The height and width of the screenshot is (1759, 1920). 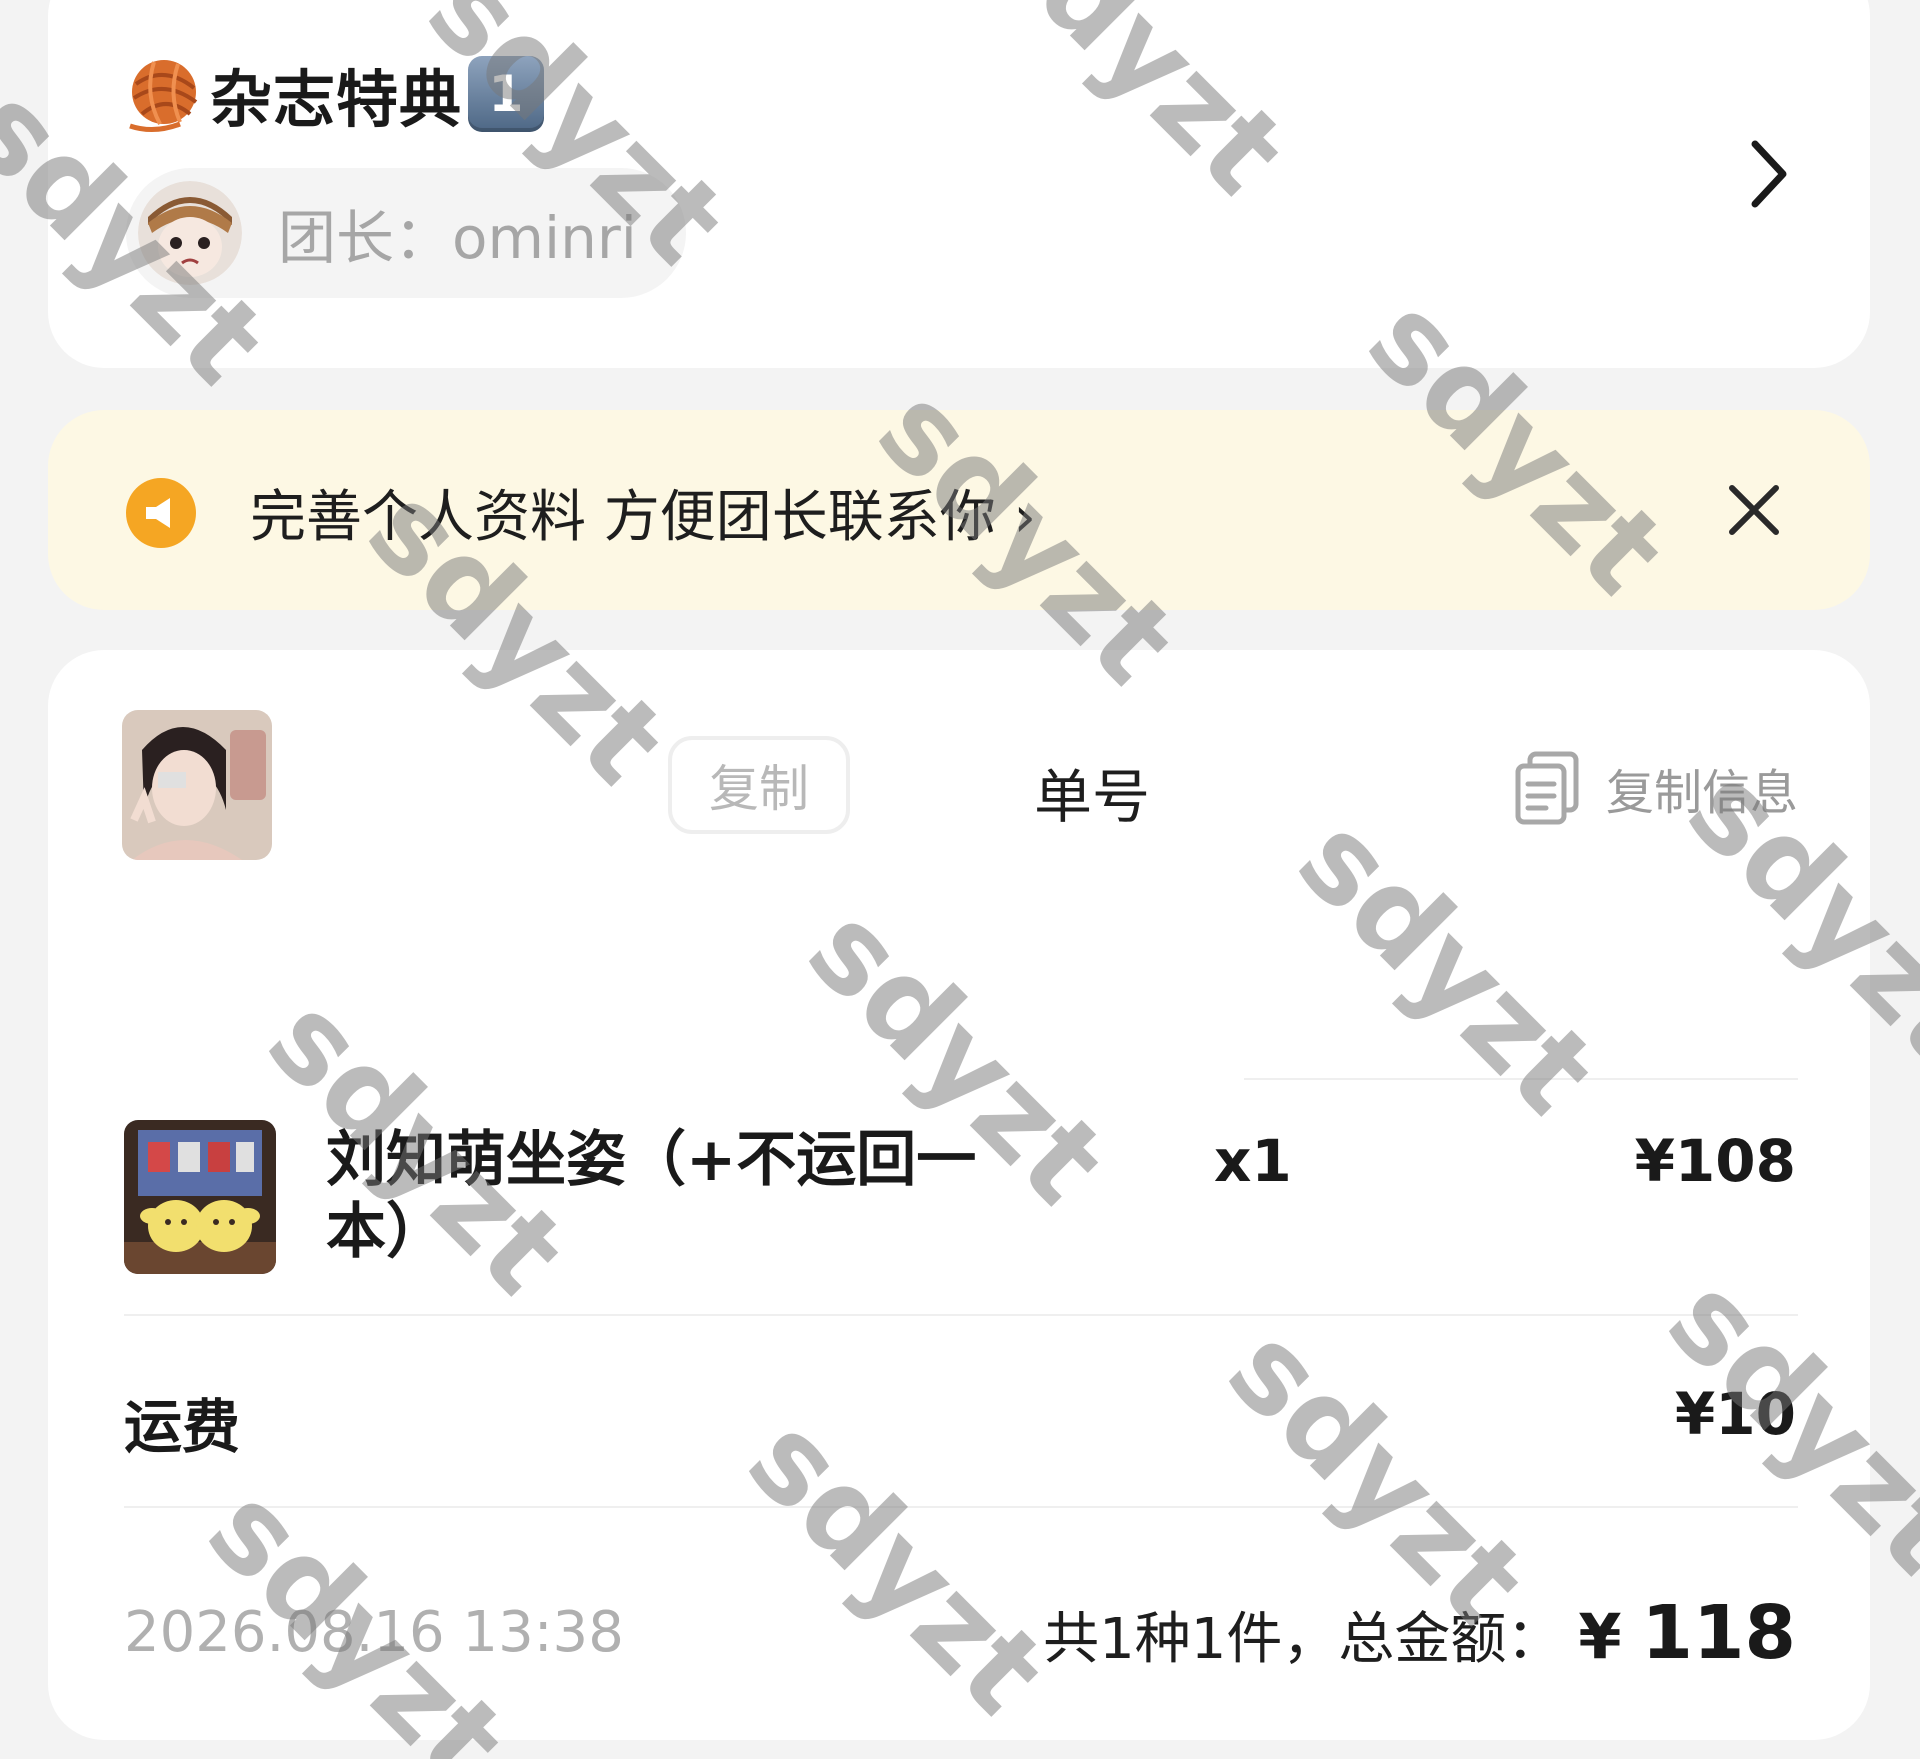 I want to click on close-icon, so click(x=1754, y=510).